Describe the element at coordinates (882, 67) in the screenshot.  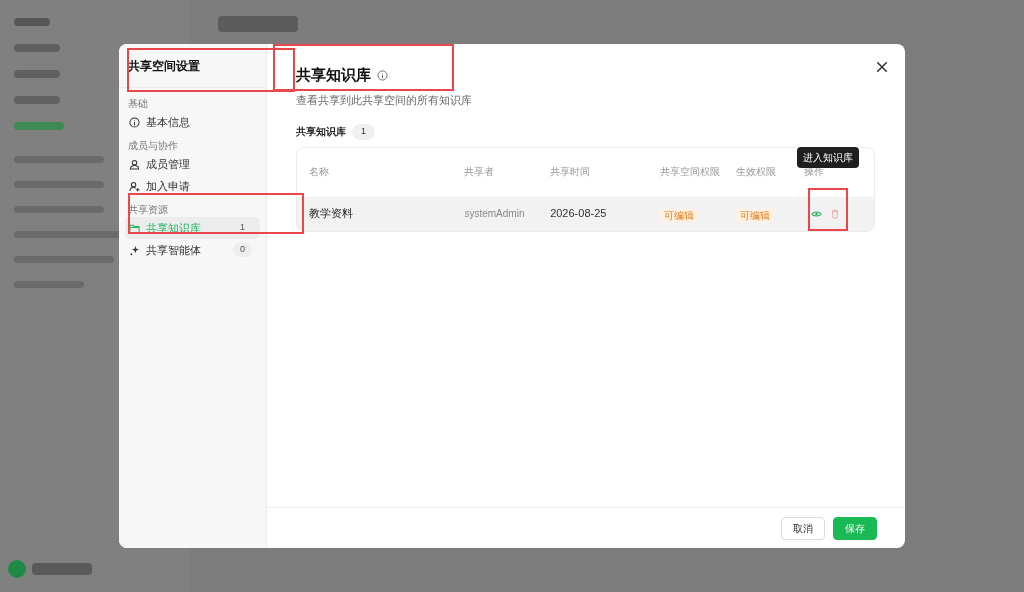
I see `close-button` at that location.